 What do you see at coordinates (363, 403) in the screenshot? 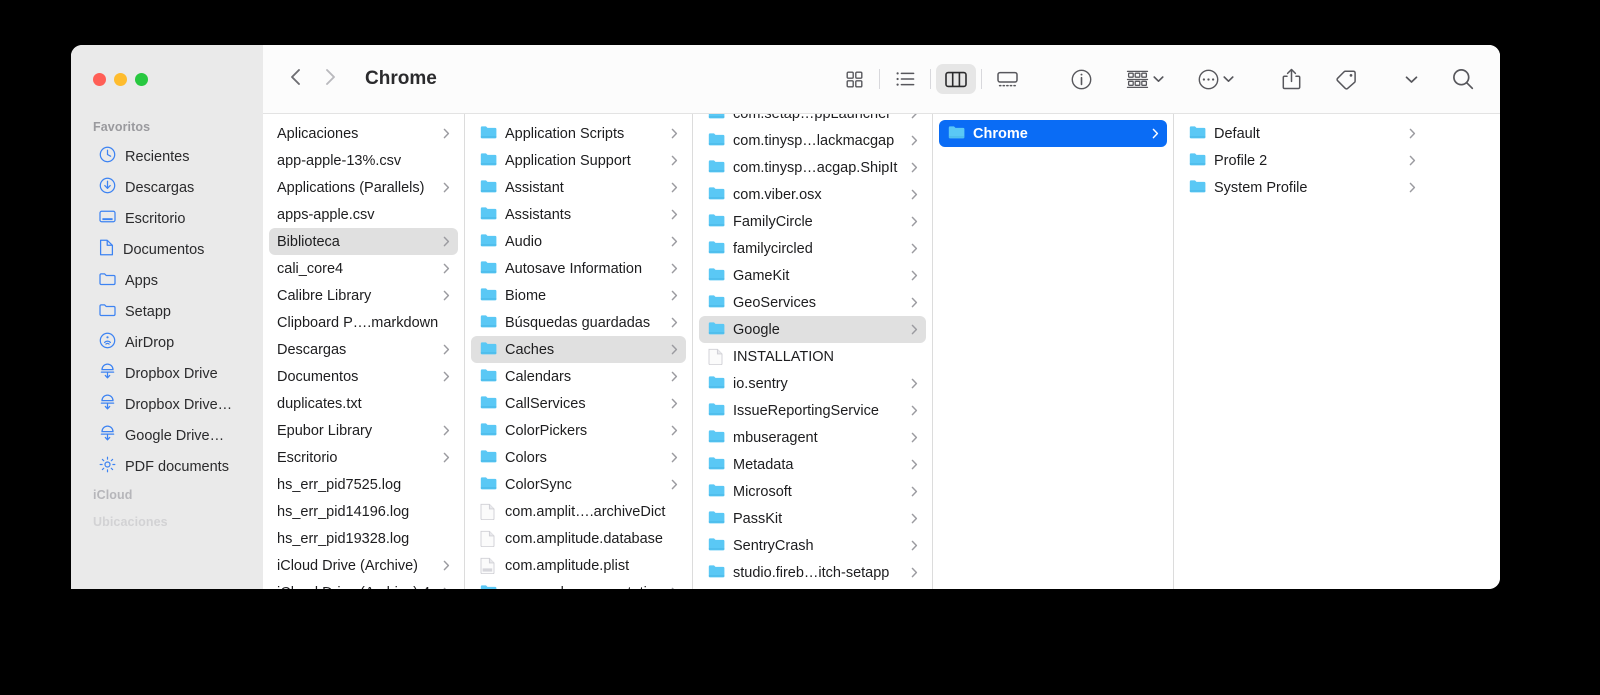
I see `file-row: duplicates.txt` at bounding box center [363, 403].